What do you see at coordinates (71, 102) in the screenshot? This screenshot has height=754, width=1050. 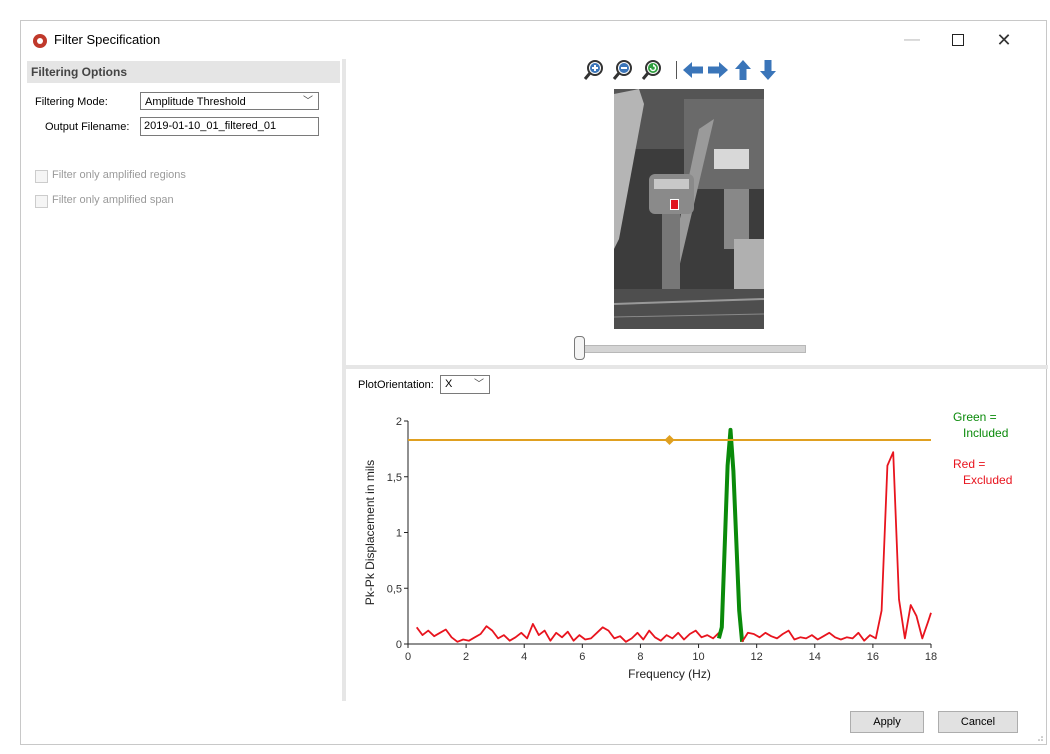 I see `filtering-mode-label: Filtering Mode:` at bounding box center [71, 102].